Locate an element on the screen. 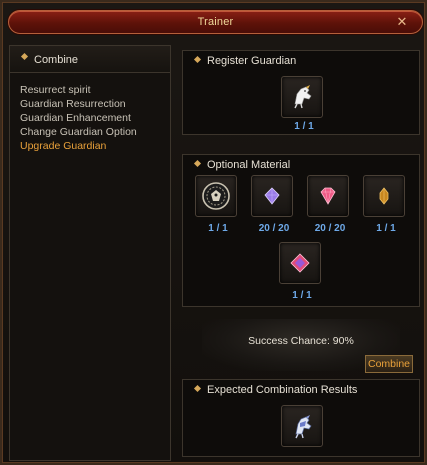  combine-button: Combine is located at coordinates (389, 364).